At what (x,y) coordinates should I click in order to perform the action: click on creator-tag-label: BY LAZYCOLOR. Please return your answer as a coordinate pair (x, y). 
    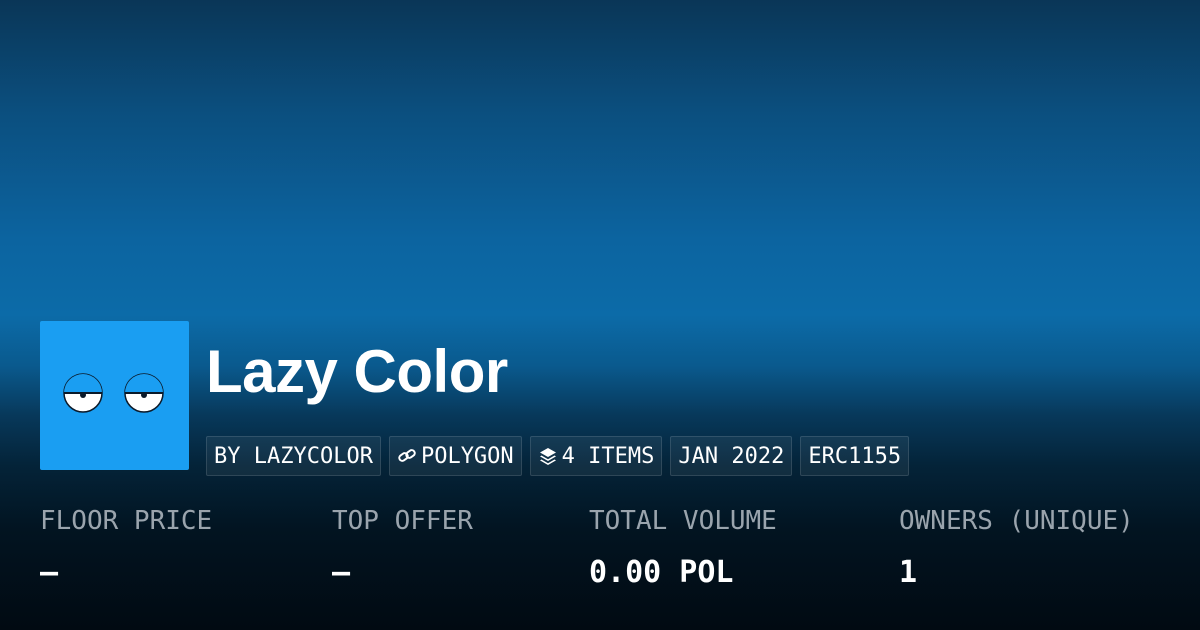
    Looking at the image, I should click on (293, 456).